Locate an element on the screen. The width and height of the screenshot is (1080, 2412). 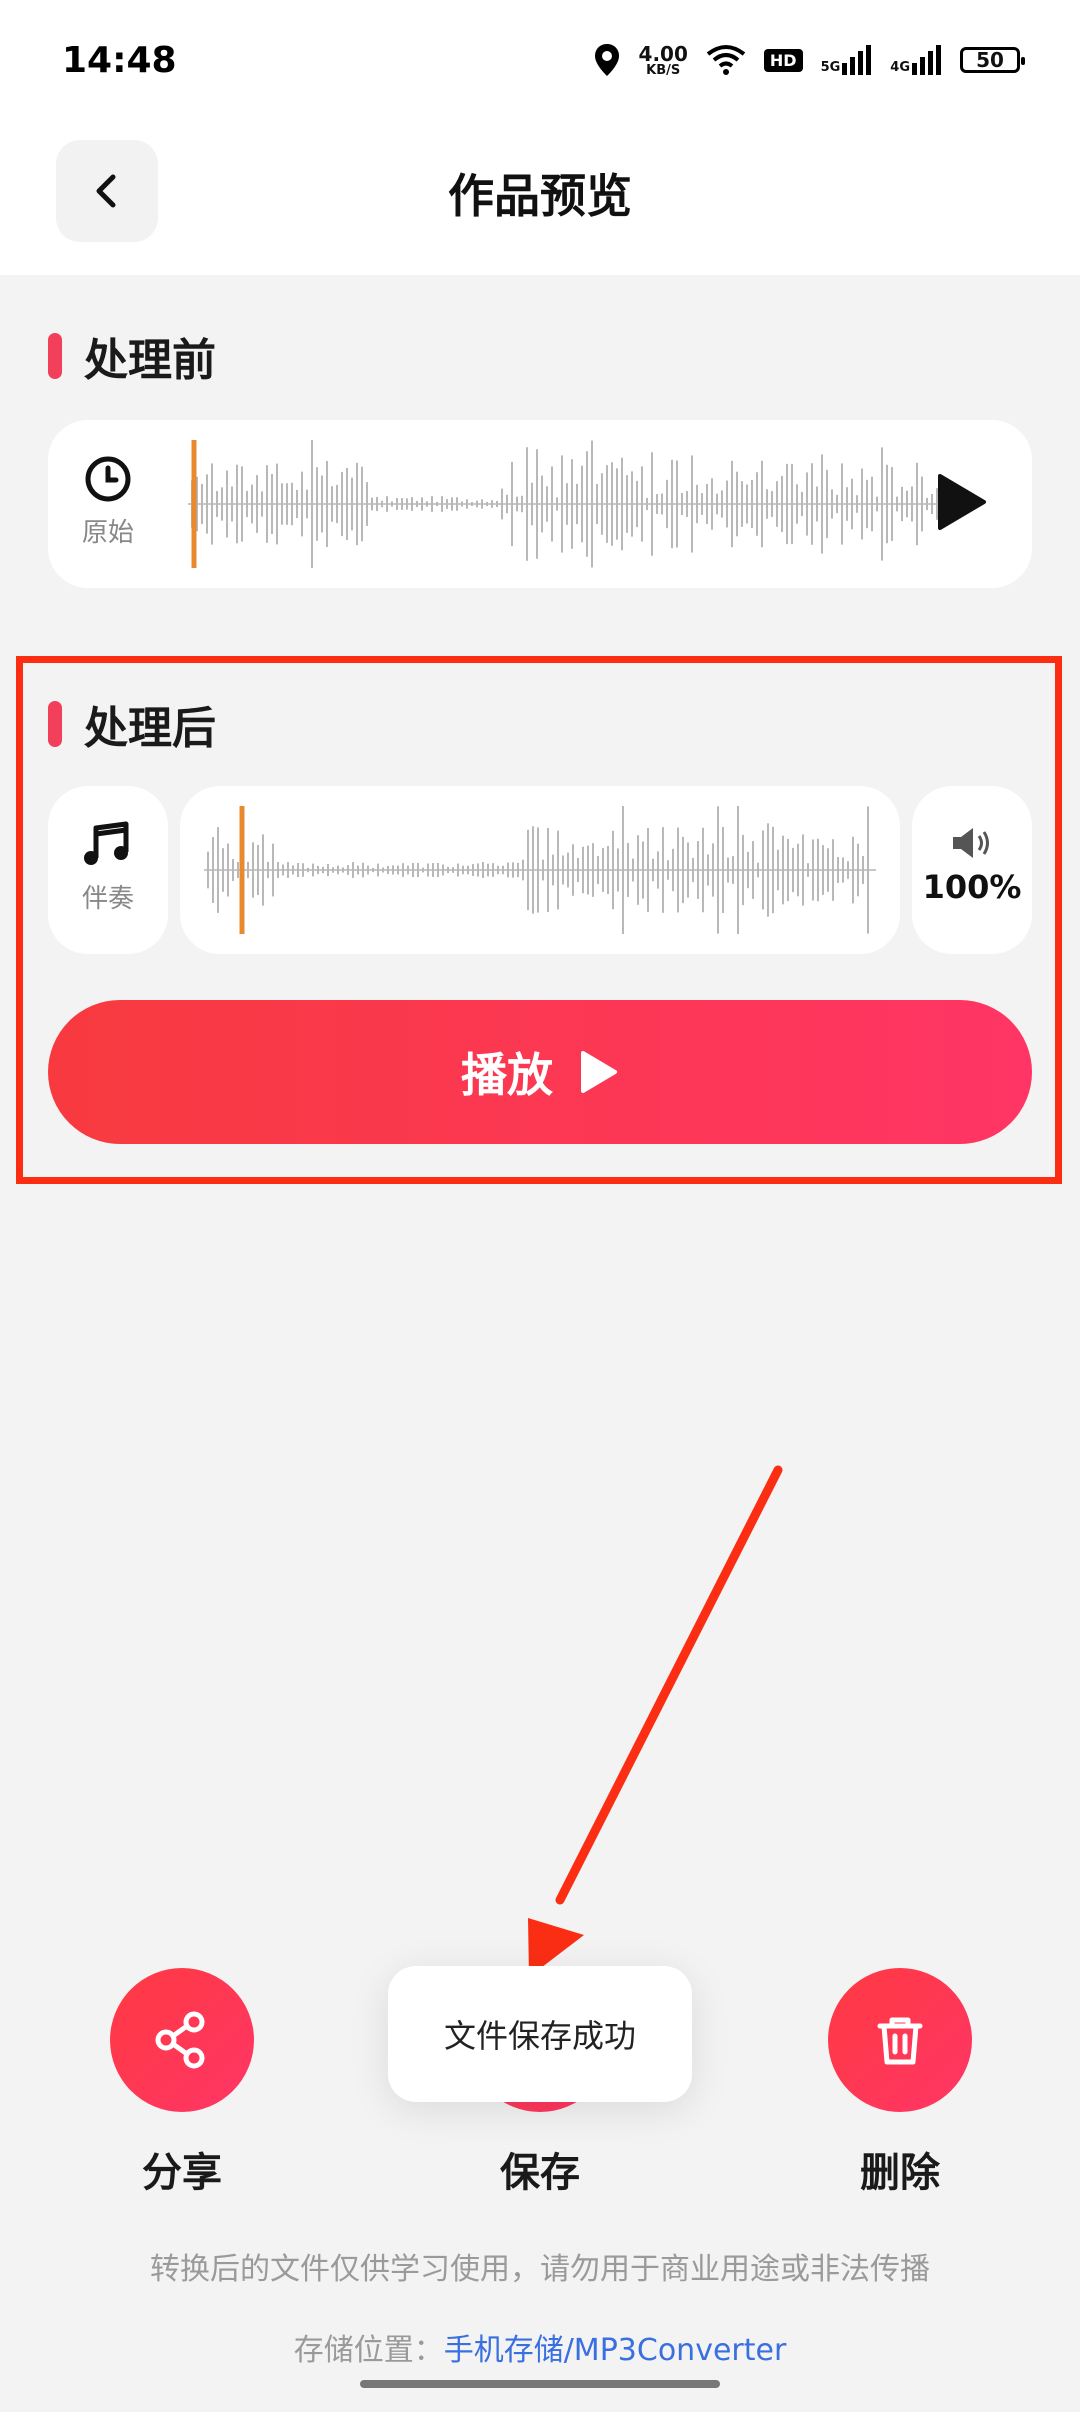
home-indicator is located at coordinates (540, 2384).